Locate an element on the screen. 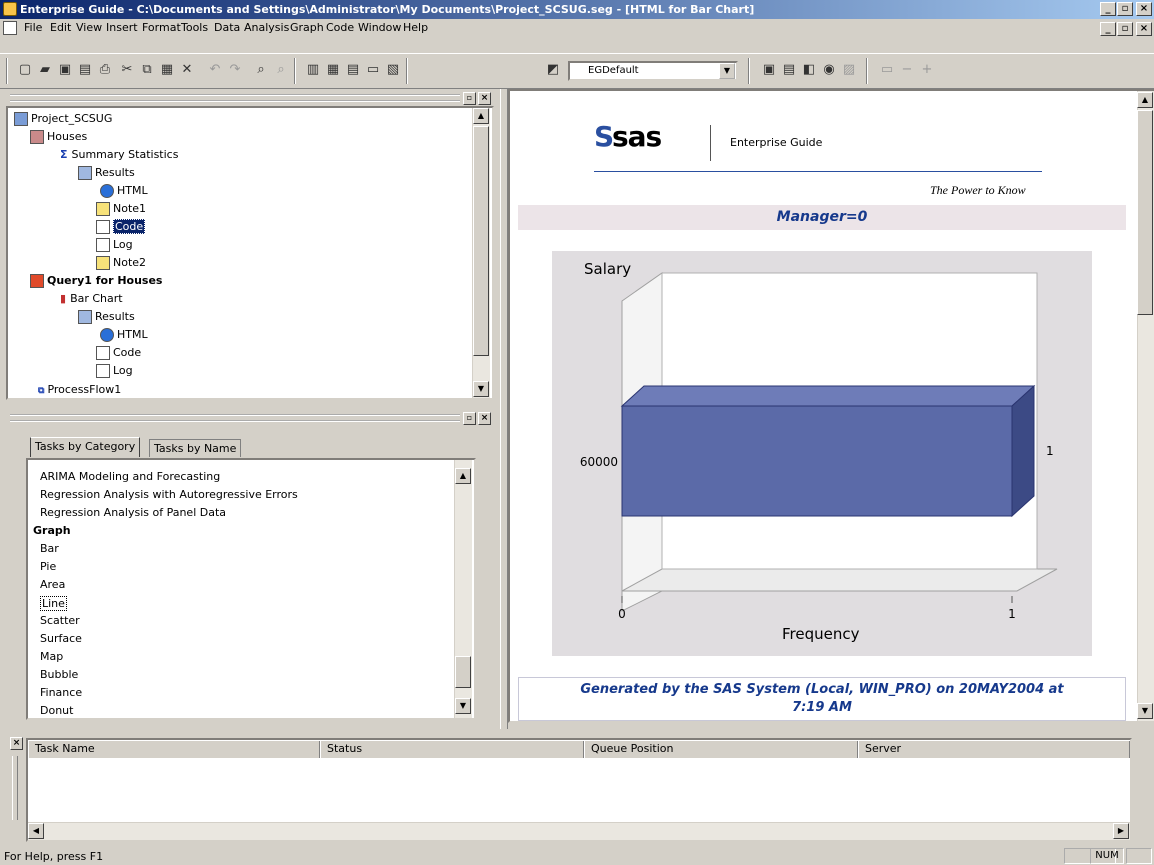 This screenshot has width=1154, height=865. doc-restore-button: ▫ is located at coordinates (1125, 29).